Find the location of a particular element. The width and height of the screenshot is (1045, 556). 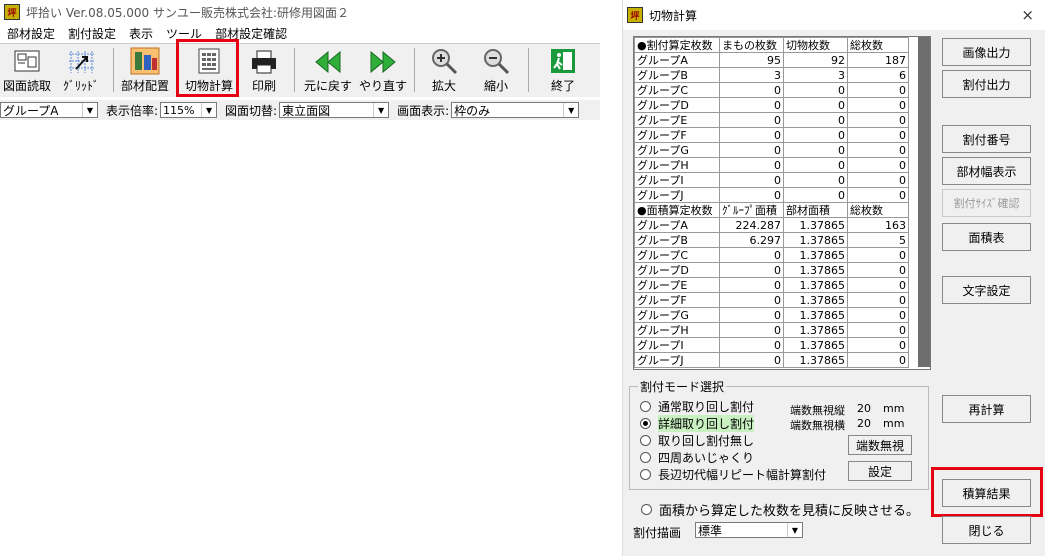

table-row: グループB 3 3 6 is located at coordinates (771, 75).